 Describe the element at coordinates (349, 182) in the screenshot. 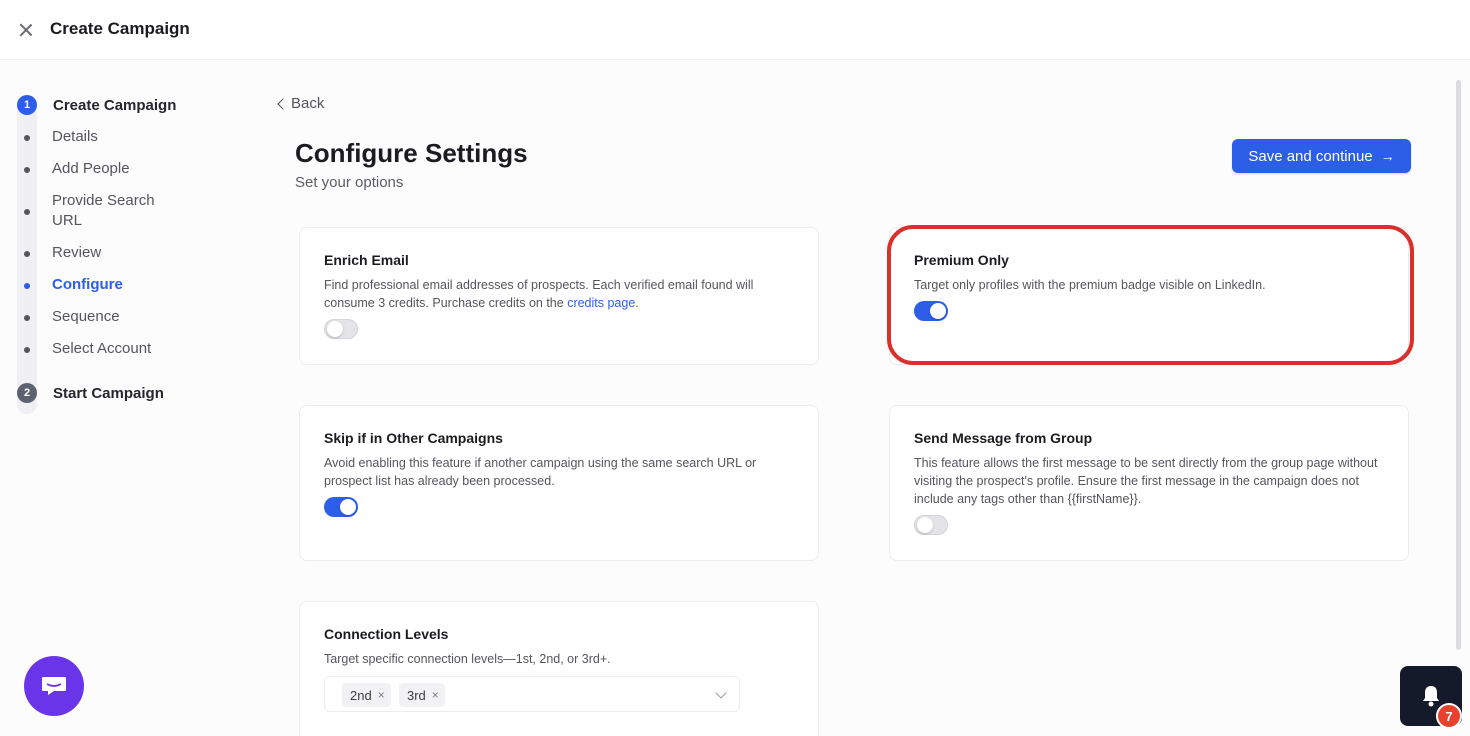

I see `page-subtitle: Set your options` at that location.